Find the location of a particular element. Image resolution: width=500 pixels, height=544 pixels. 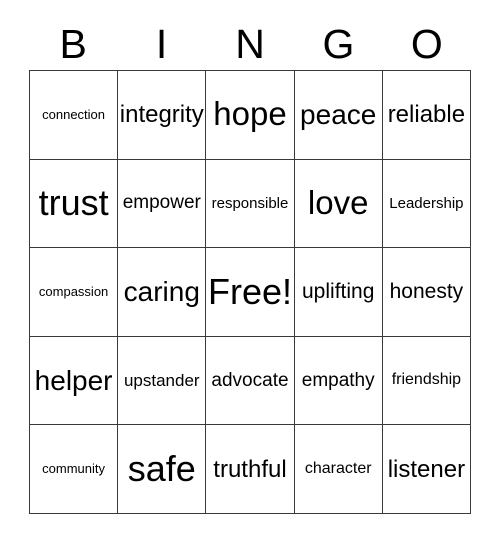

bingo-cell: reliable is located at coordinates (426, 115).